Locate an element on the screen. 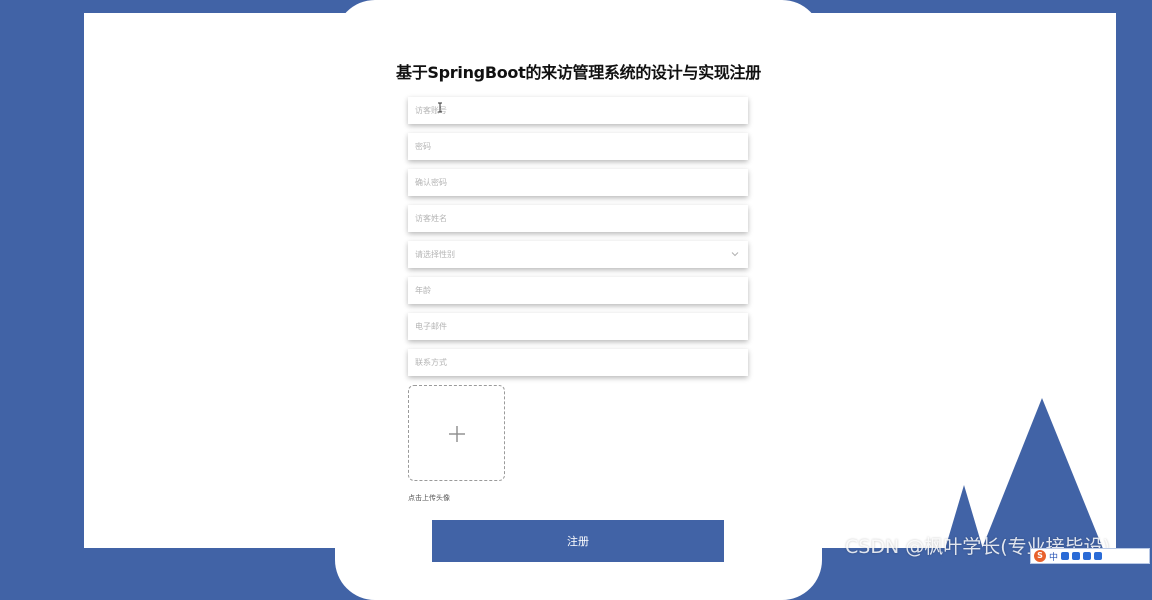  ime-voice-icon is located at coordinates (1076, 556).